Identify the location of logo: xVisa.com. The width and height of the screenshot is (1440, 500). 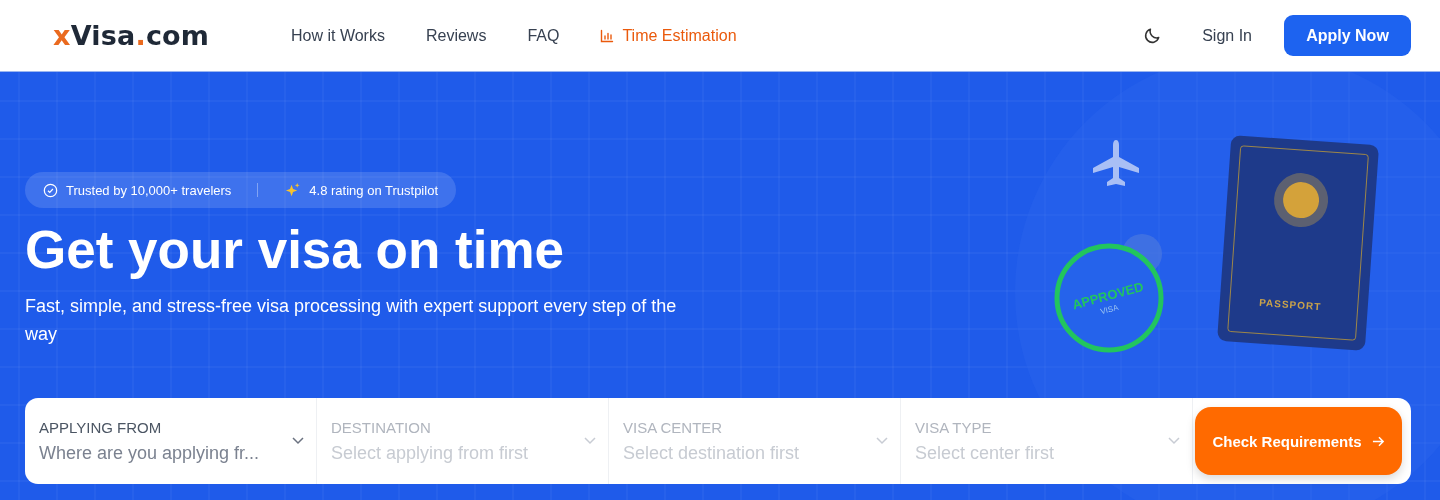
(172, 35).